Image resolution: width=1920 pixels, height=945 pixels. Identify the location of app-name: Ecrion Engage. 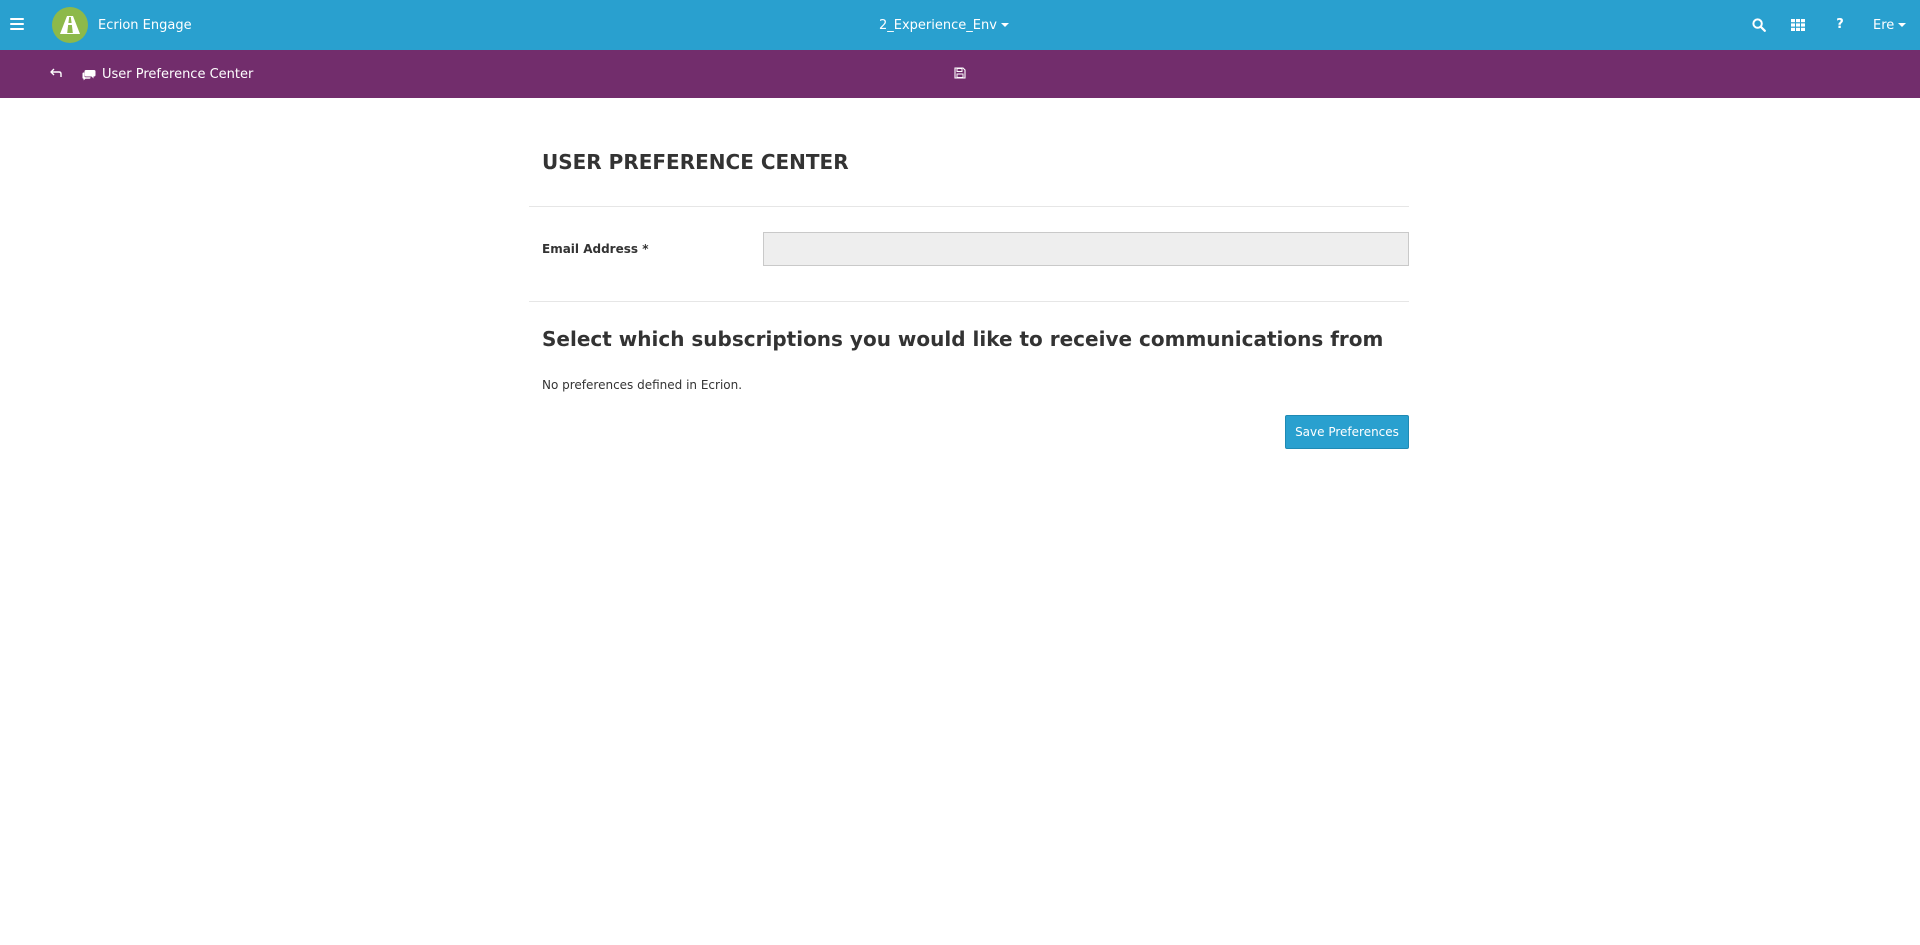
(145, 25).